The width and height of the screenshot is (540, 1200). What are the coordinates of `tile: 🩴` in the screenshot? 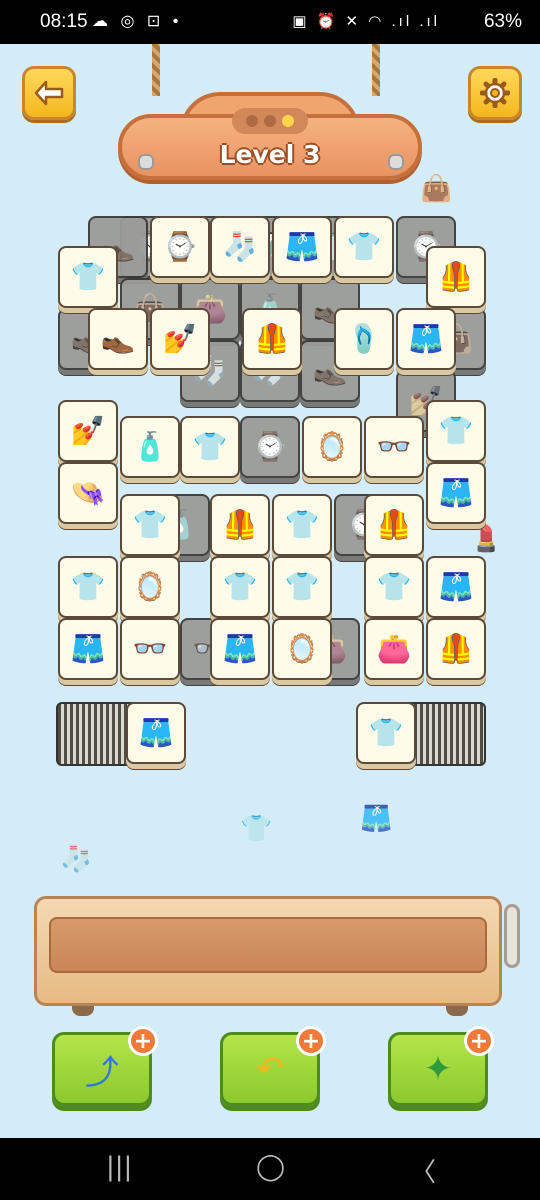 It's located at (364, 339).